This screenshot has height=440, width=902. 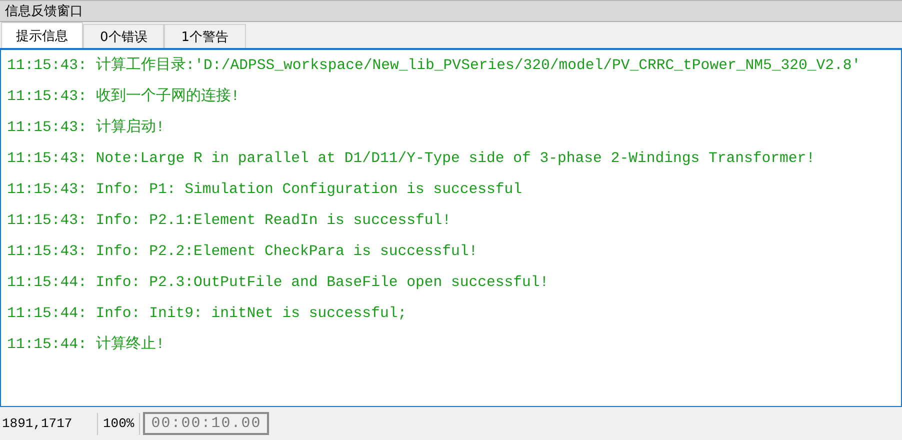 What do you see at coordinates (207, 314) in the screenshot?
I see `log-line: 11:15:44: Info: Init9: initNet is successful;` at bounding box center [207, 314].